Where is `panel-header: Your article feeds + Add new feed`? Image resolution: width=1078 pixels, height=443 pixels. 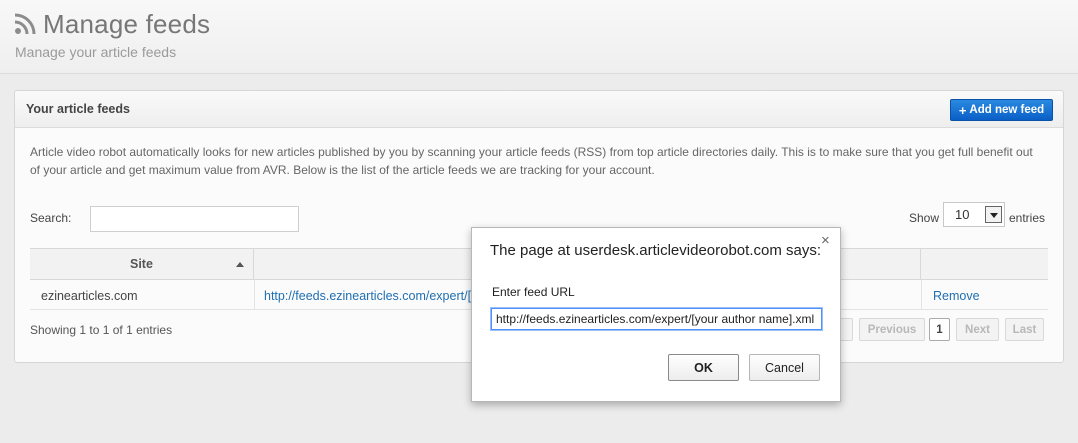
panel-header: Your article feeds + Add new feed is located at coordinates (539, 109).